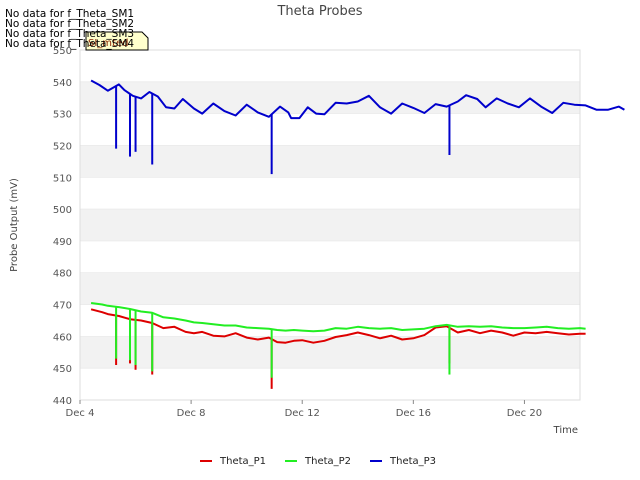 The image size is (640, 480). Describe the element at coordinates (80, 413) in the screenshot. I see `x-tick-label: Dec 4` at that location.